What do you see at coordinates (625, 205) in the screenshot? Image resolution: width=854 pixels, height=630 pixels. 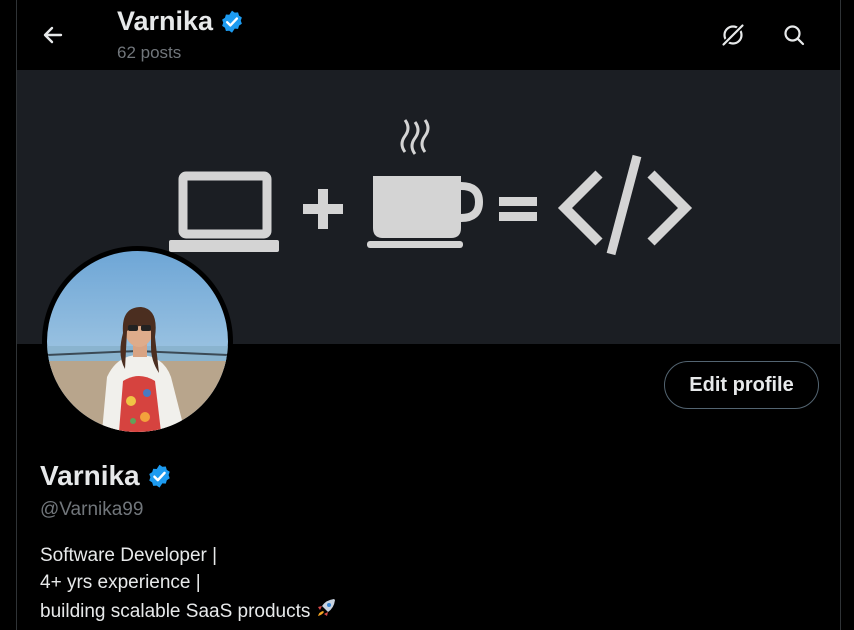 I see `code-icon` at bounding box center [625, 205].